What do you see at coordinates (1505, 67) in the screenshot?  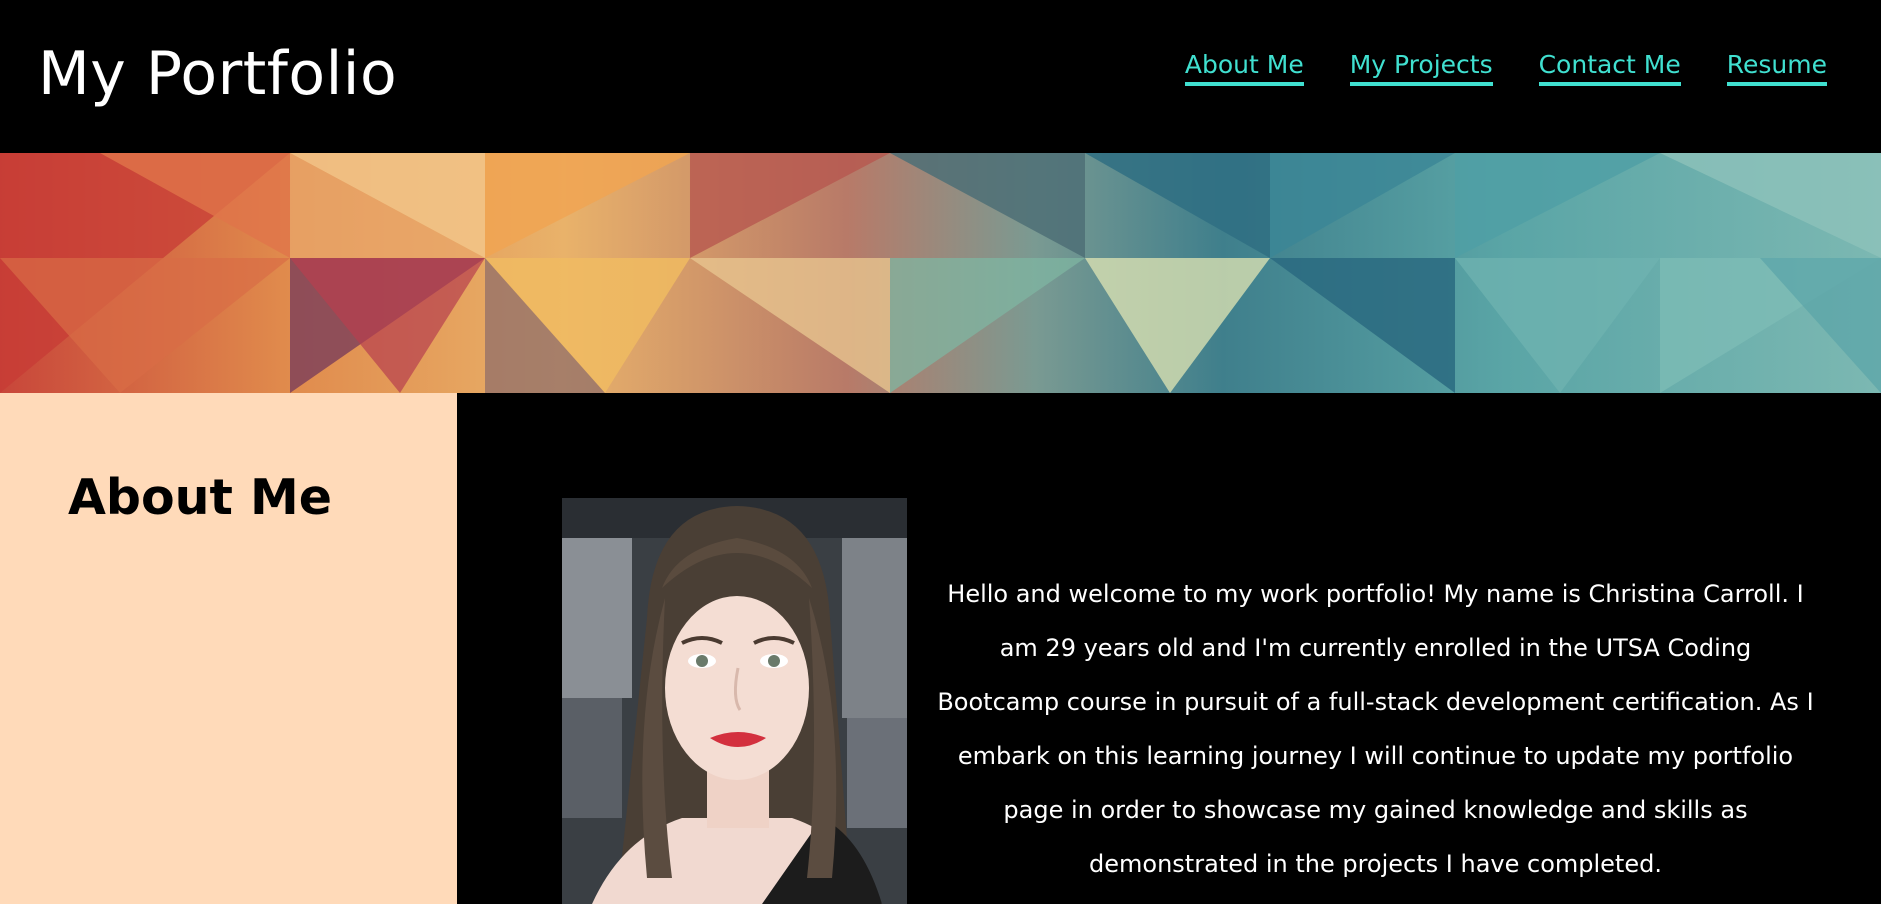 I see `main-nav: About Me My Projects Contact Me Resume` at bounding box center [1505, 67].